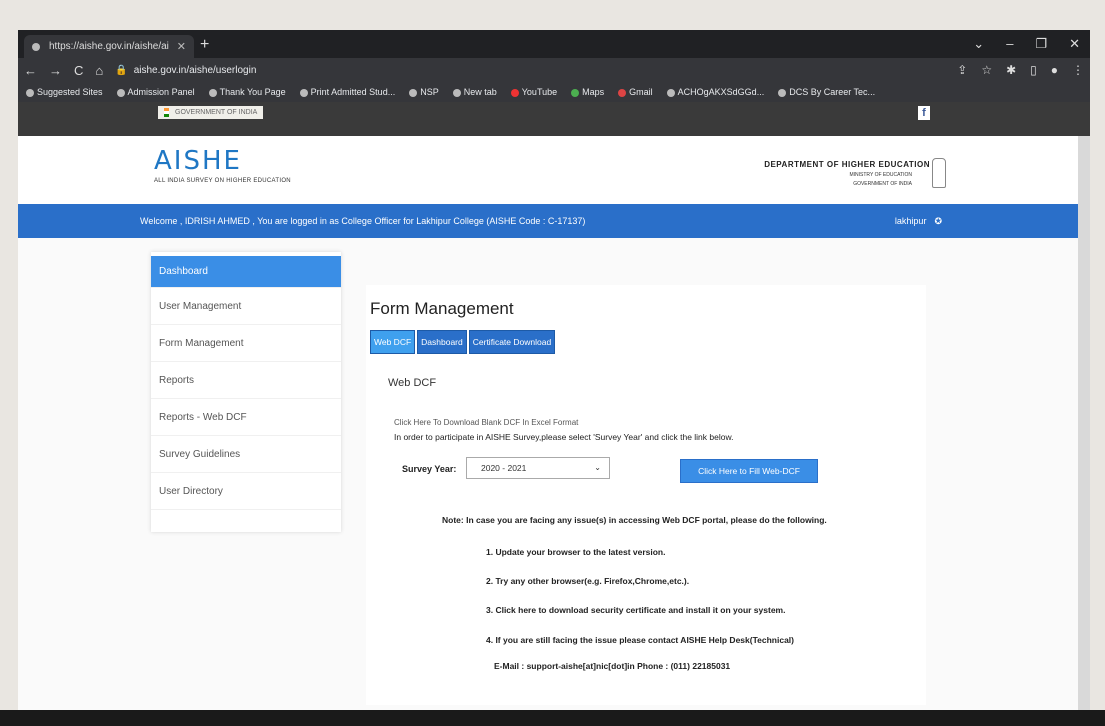 Image resolution: width=1105 pixels, height=726 pixels. Describe the element at coordinates (393, 342) in the screenshot. I see `tab-web-dcf: Web DCF` at that location.